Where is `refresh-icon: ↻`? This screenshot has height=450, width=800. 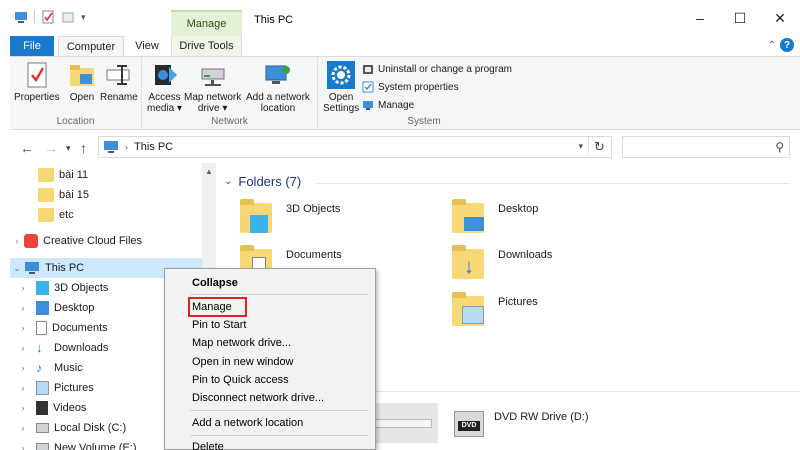 refresh-icon: ↻ is located at coordinates (599, 147).